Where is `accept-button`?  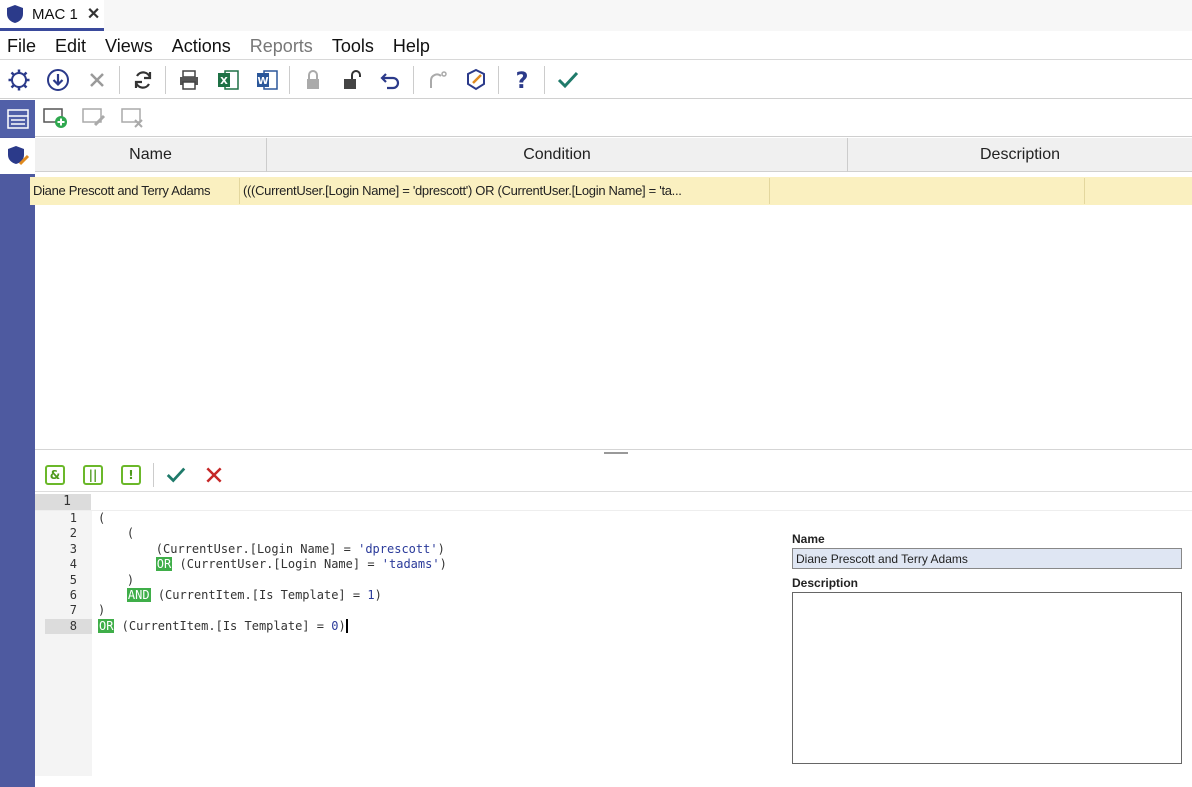 accept-button is located at coordinates (176, 475).